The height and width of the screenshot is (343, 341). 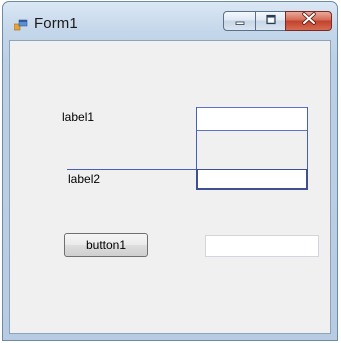 I want to click on windows-form-icon, so click(x=20, y=24).